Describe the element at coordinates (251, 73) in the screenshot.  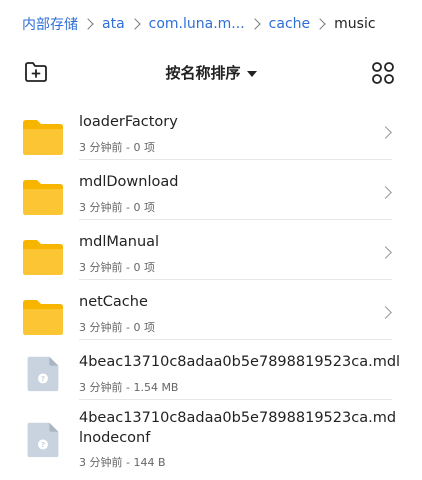
I see `caret-down-icon` at that location.